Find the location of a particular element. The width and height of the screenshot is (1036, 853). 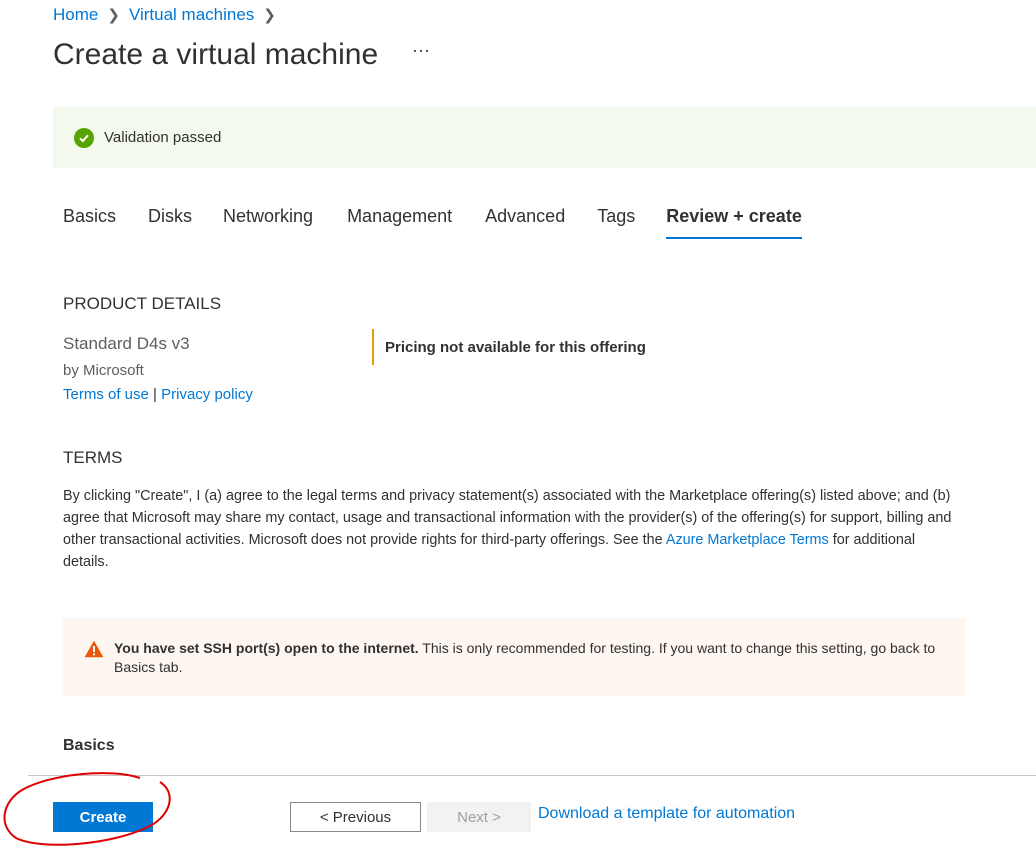

product-links: Terms of use | Privacy policy is located at coordinates (158, 394).